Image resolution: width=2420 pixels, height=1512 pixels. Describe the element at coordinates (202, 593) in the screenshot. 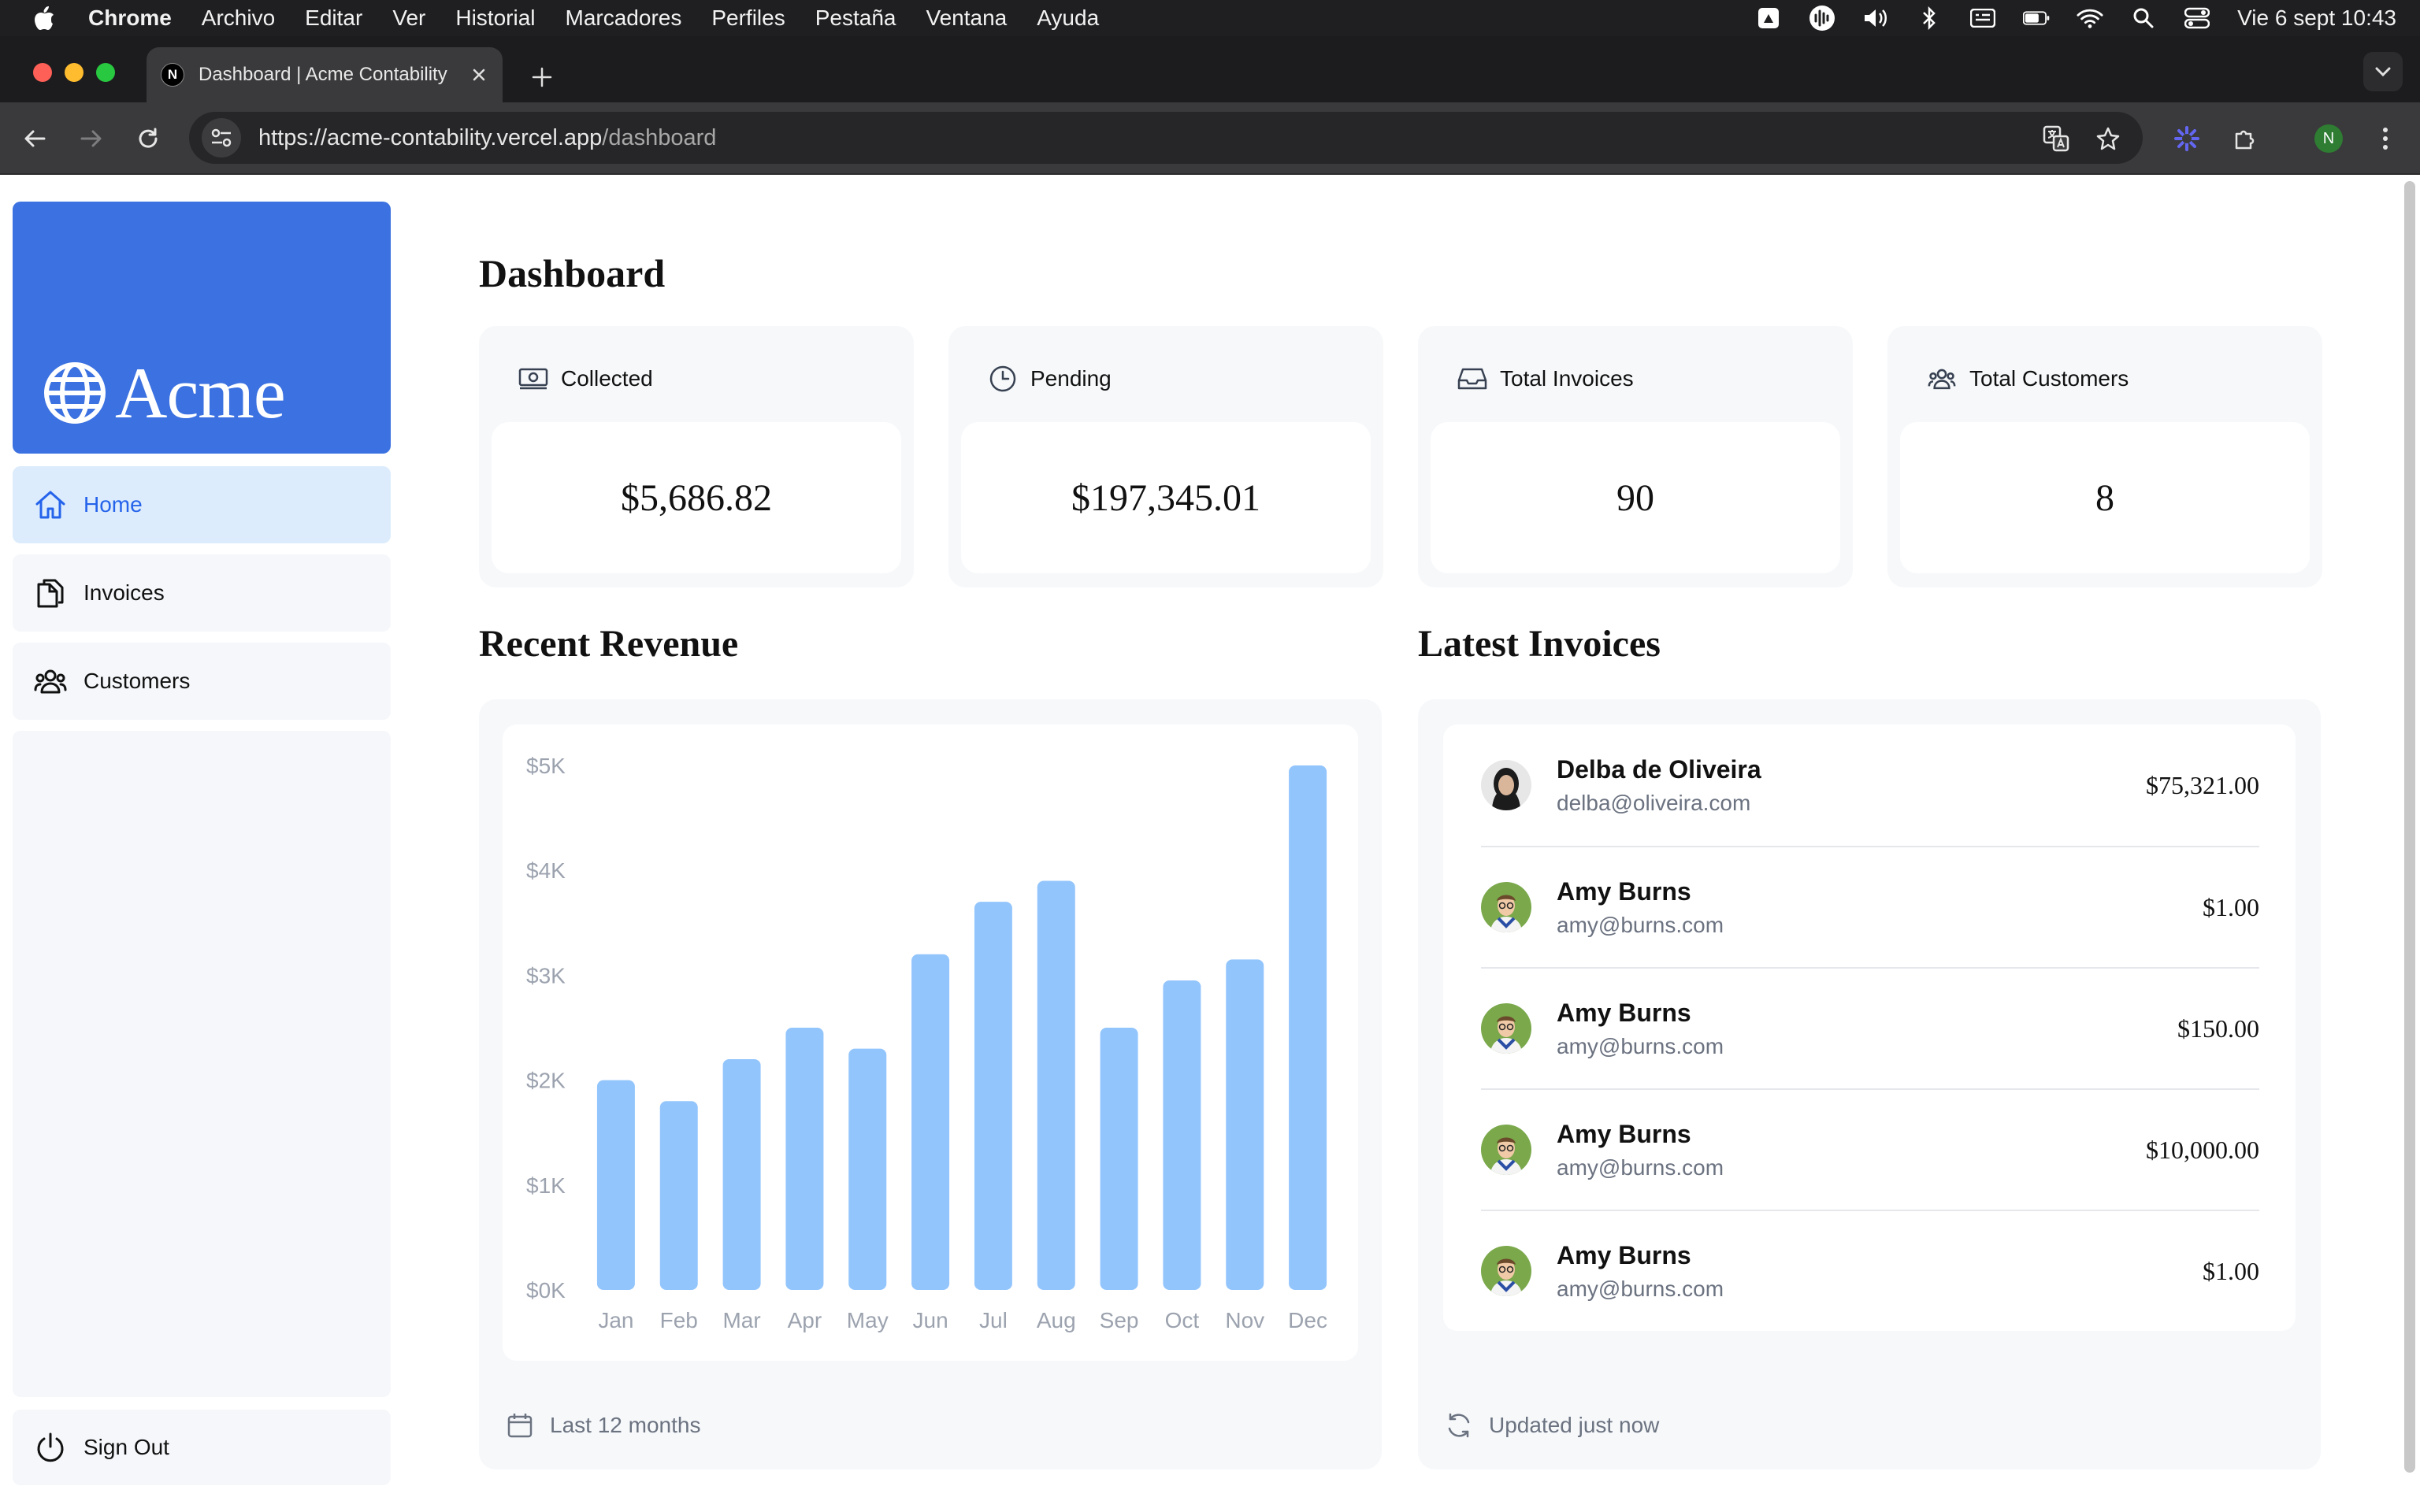

I see `sidebar-item-invoices: Invoices` at that location.